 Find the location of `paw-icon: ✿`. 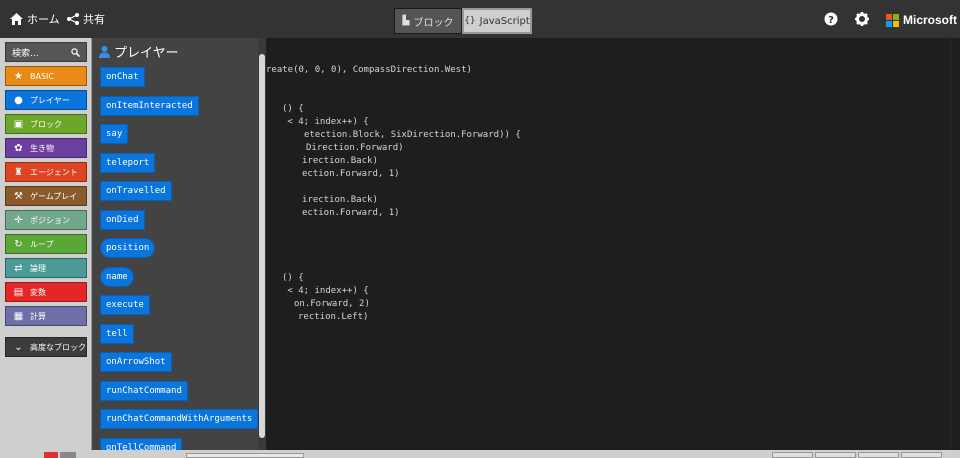

paw-icon: ✿ is located at coordinates (18, 148).